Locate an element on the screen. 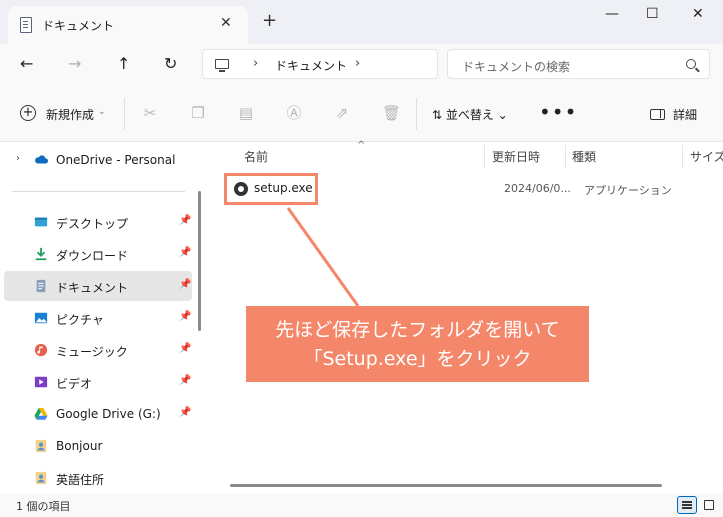 This screenshot has height=517, width=723. sidebar-item-label: ビデオ is located at coordinates (74, 384).